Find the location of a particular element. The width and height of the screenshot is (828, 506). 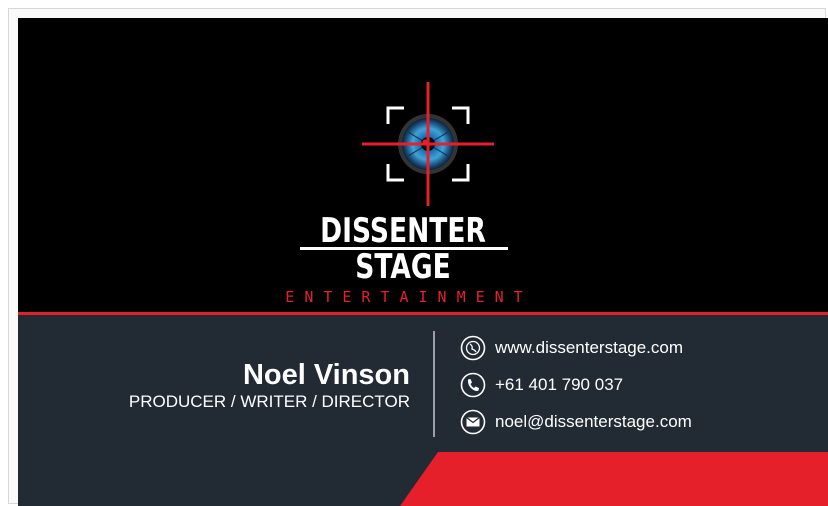

vertical-separator is located at coordinates (434, 384).